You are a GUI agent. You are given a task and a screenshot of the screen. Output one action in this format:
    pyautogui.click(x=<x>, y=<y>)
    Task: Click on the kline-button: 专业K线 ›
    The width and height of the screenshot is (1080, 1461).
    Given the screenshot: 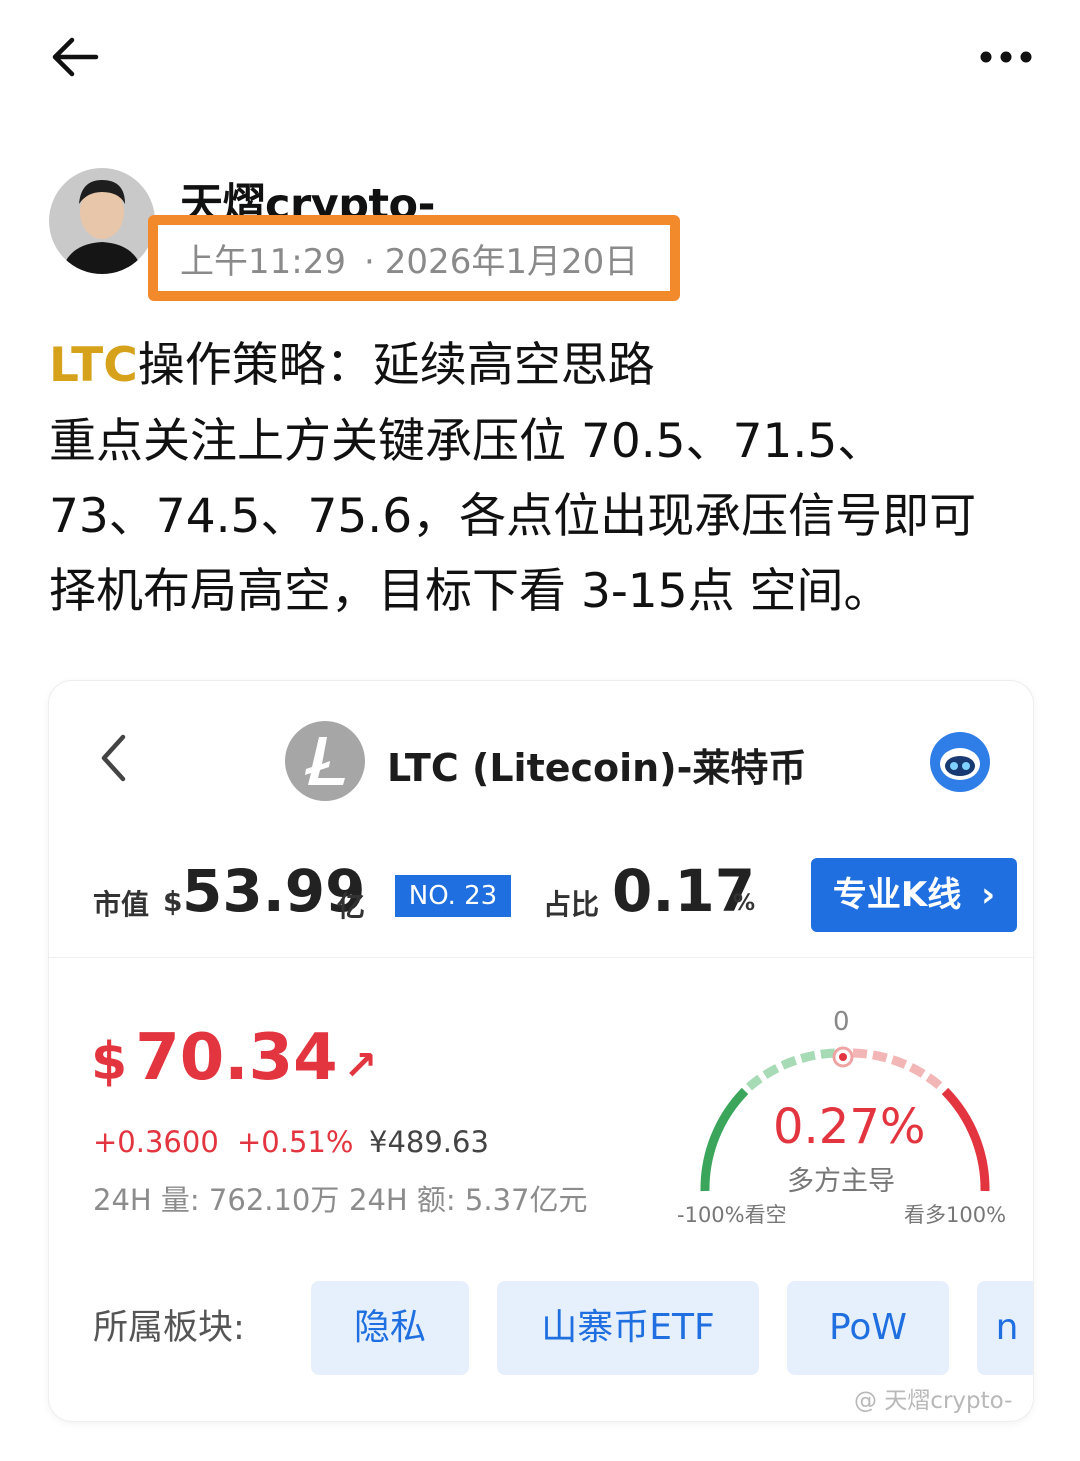 What is the action you would take?
    pyautogui.click(x=914, y=895)
    